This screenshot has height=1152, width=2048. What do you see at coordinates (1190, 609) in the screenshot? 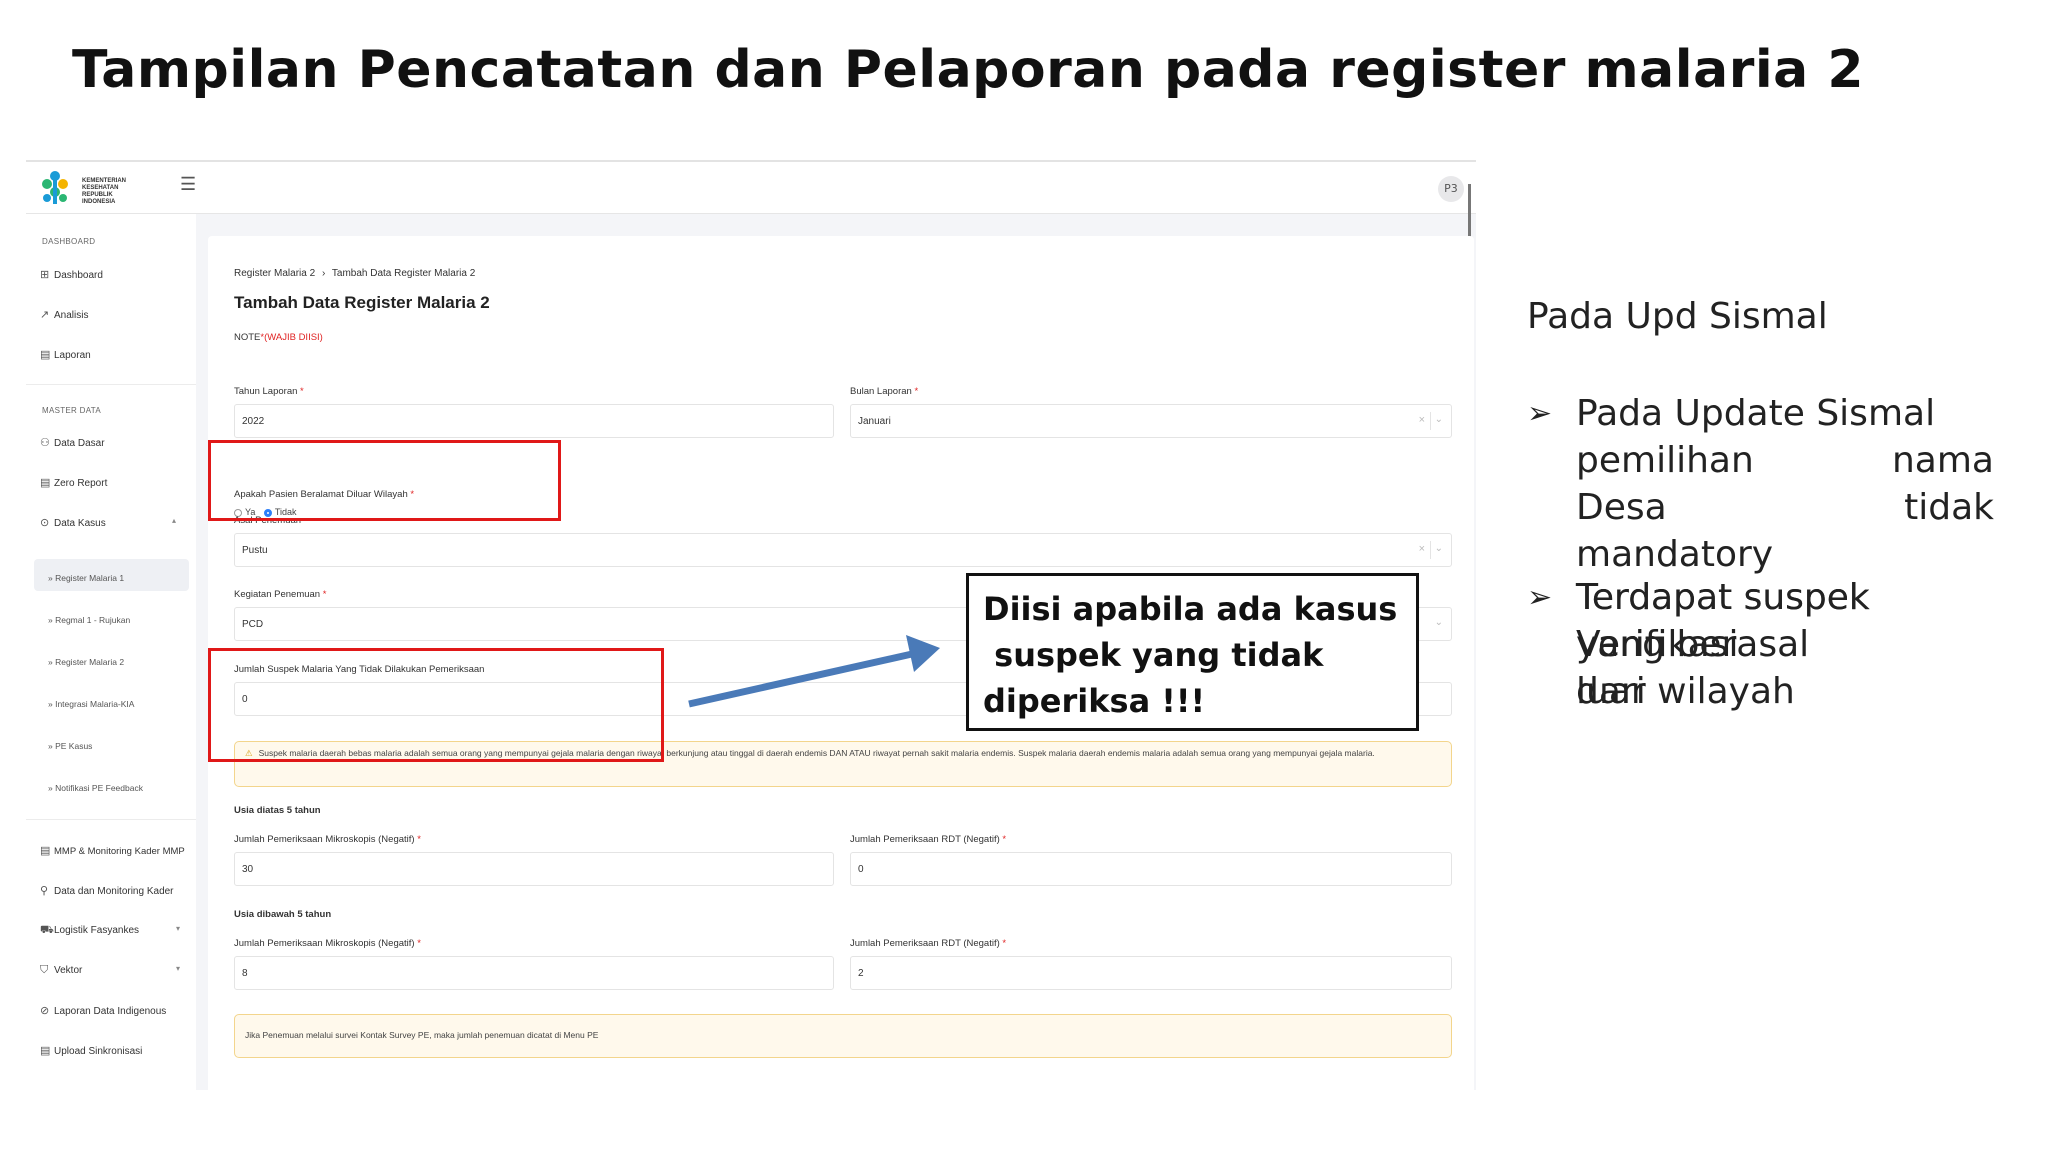
I see `callout-line: Diisi apabila ada kasus` at bounding box center [1190, 609].